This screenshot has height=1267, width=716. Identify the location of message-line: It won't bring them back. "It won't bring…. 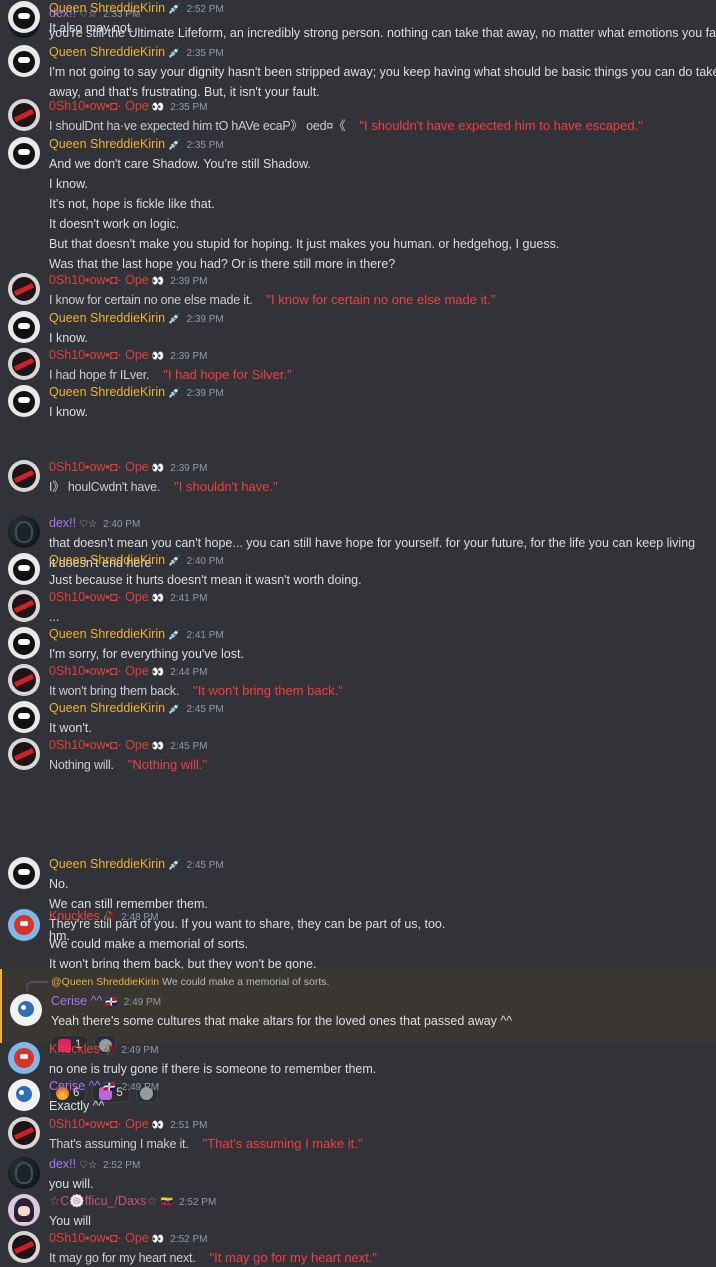
(196, 691).